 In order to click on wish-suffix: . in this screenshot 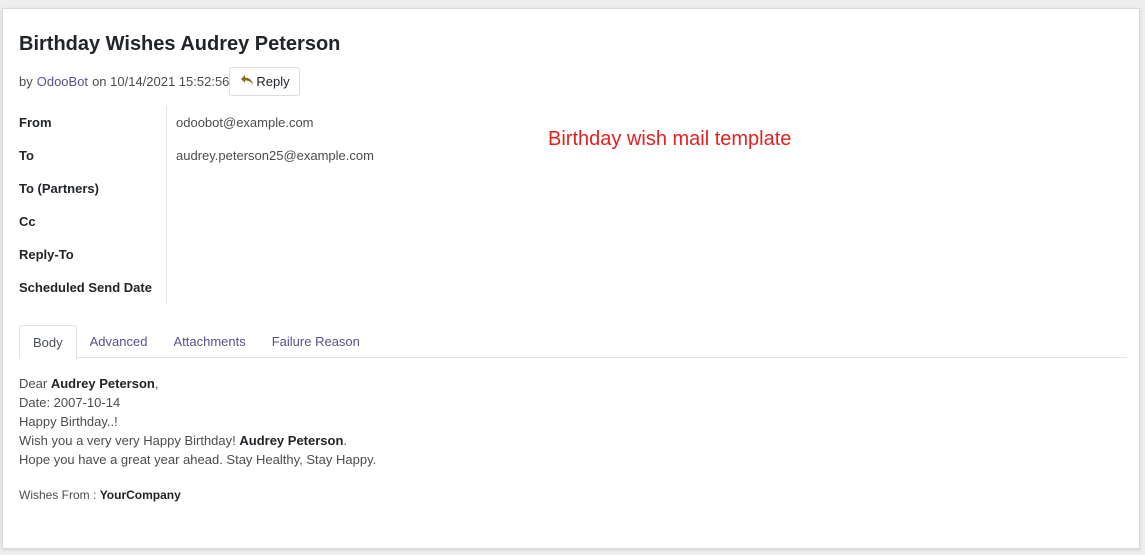, I will do `click(345, 440)`.